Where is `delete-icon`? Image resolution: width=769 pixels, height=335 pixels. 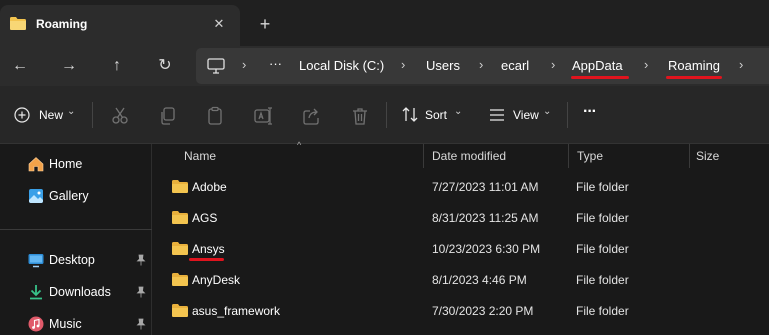
delete-icon is located at coordinates (360, 116).